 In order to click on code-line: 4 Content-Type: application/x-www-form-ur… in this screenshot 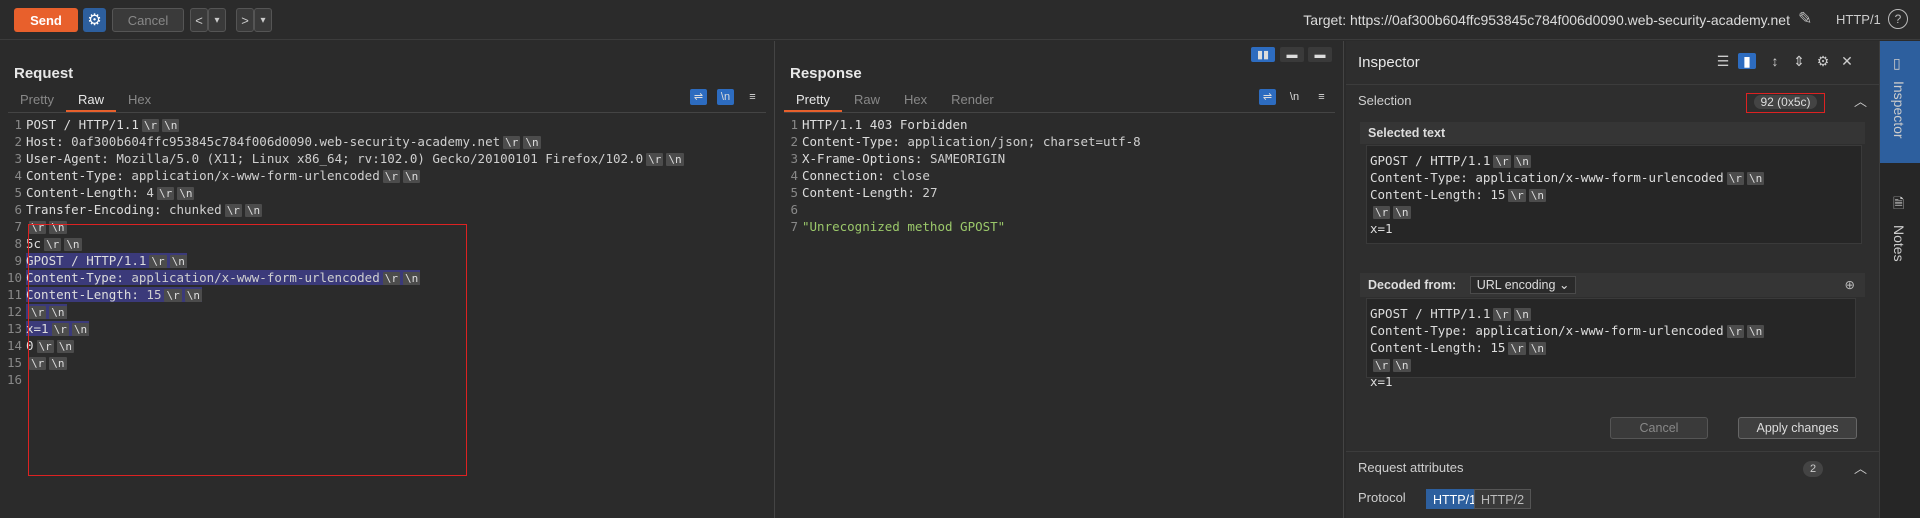, I will do `click(387, 175)`.